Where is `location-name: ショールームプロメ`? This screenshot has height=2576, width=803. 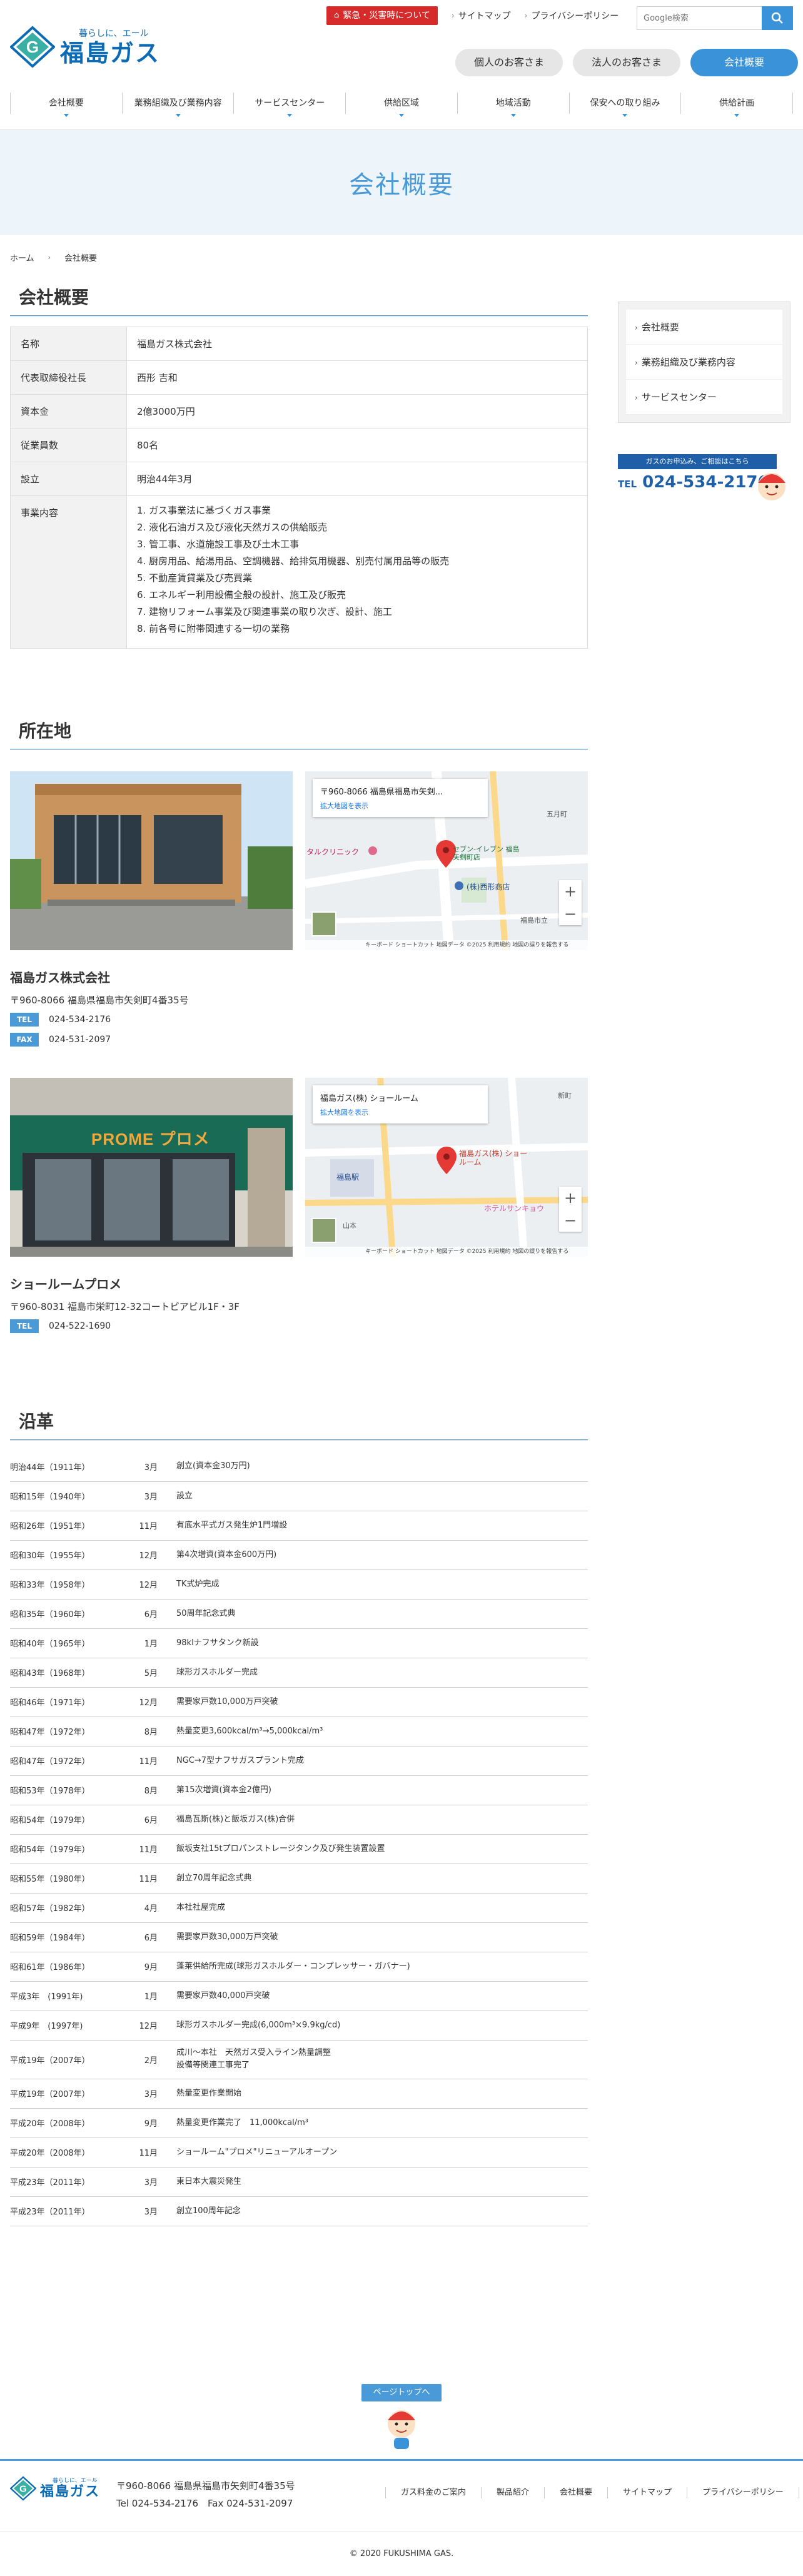
location-name: ショールームプロメ is located at coordinates (66, 1285).